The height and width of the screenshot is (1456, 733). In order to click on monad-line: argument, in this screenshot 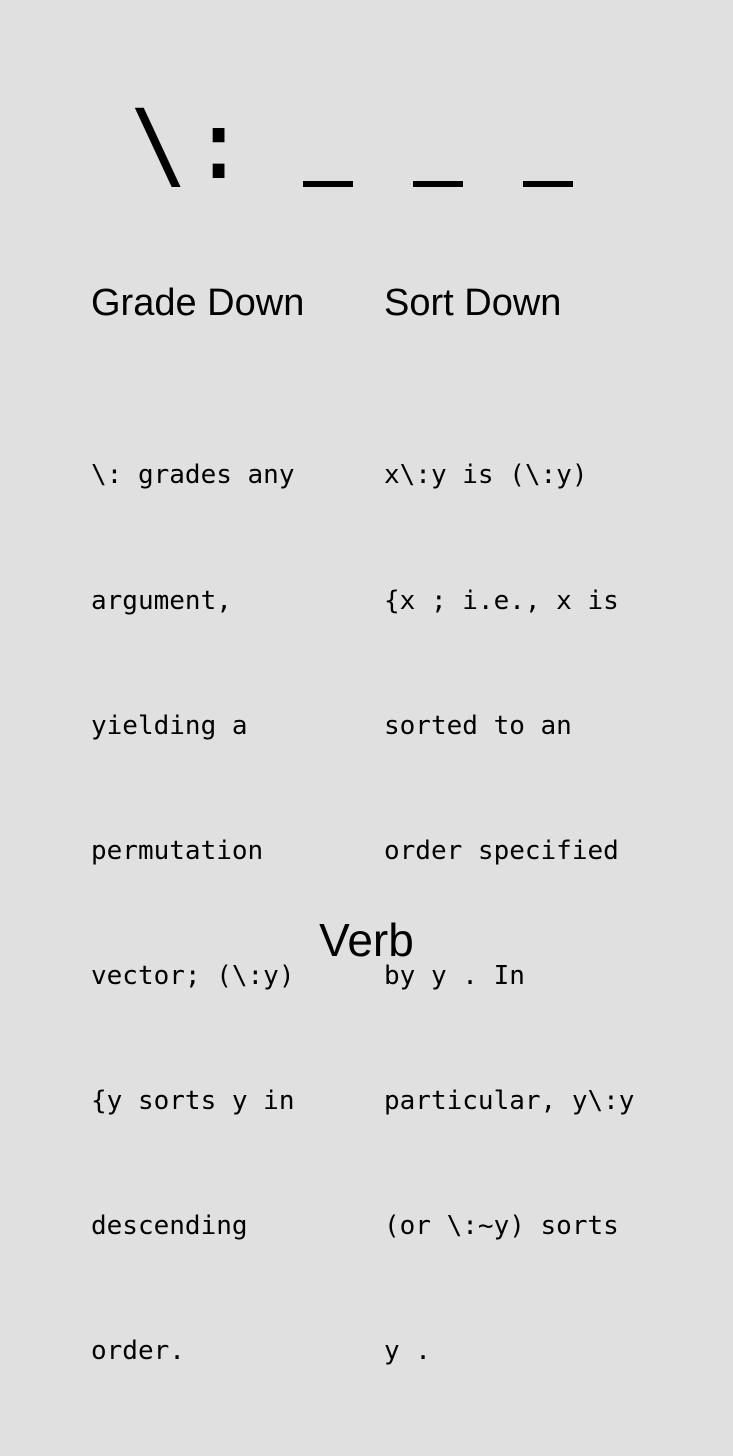, I will do `click(161, 600)`.